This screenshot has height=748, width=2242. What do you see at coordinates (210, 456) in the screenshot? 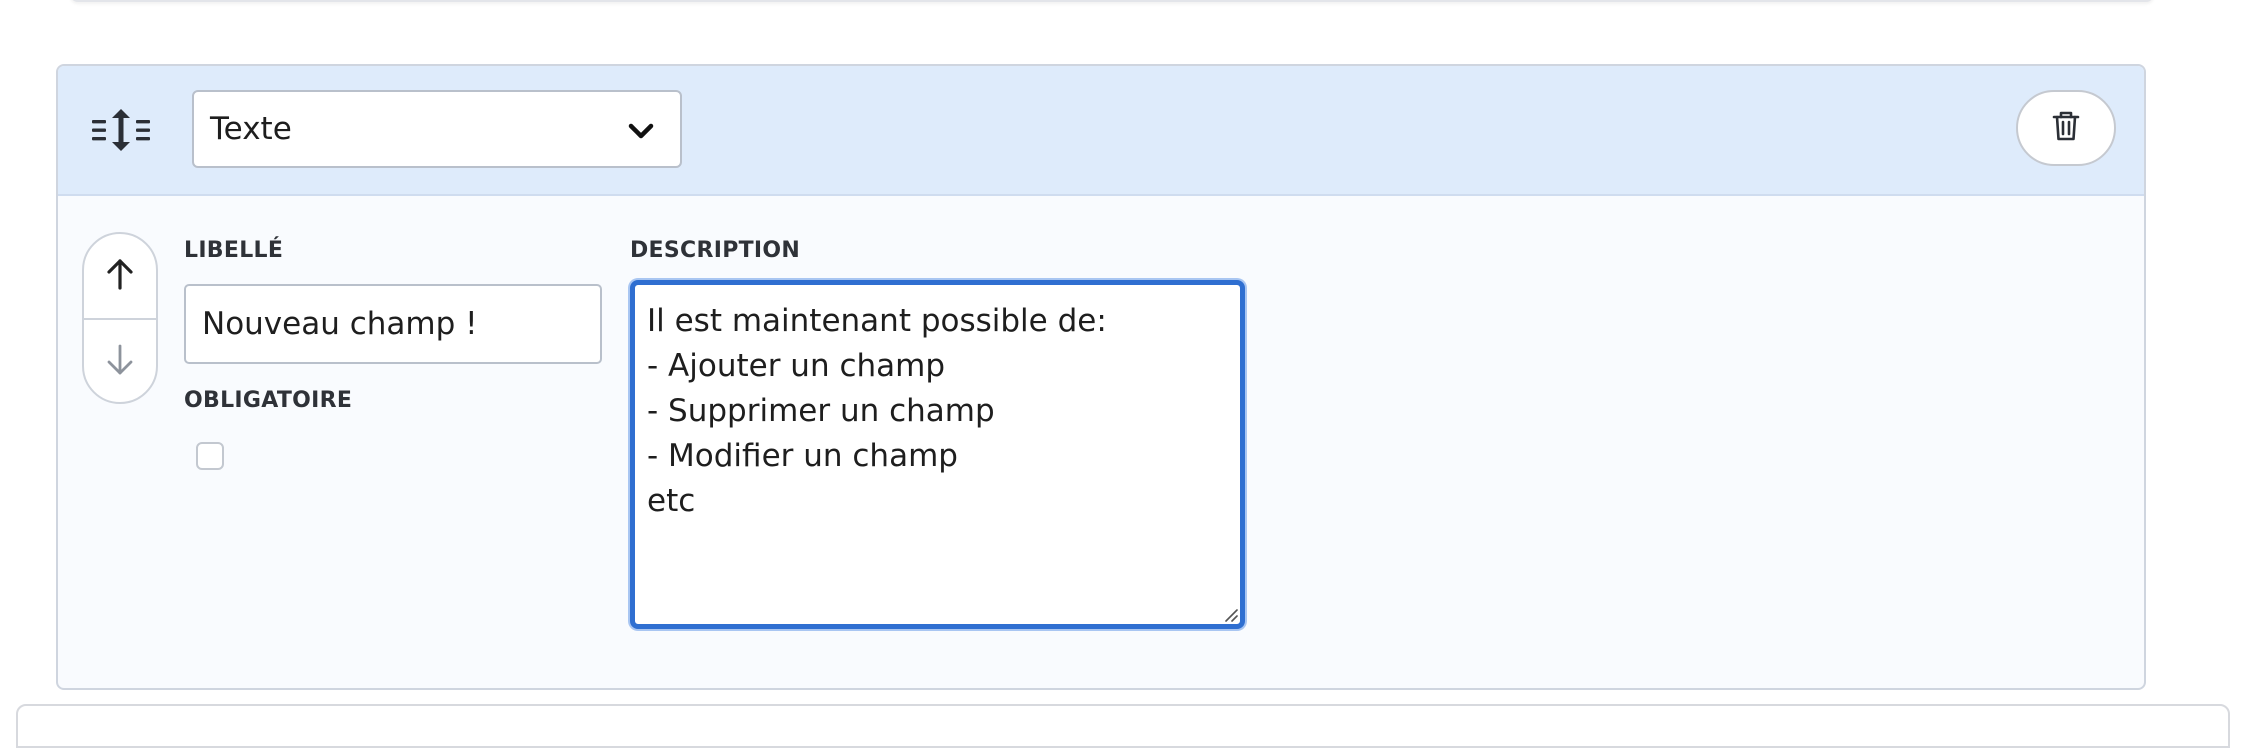
I see `obligatoire-checkbox` at bounding box center [210, 456].